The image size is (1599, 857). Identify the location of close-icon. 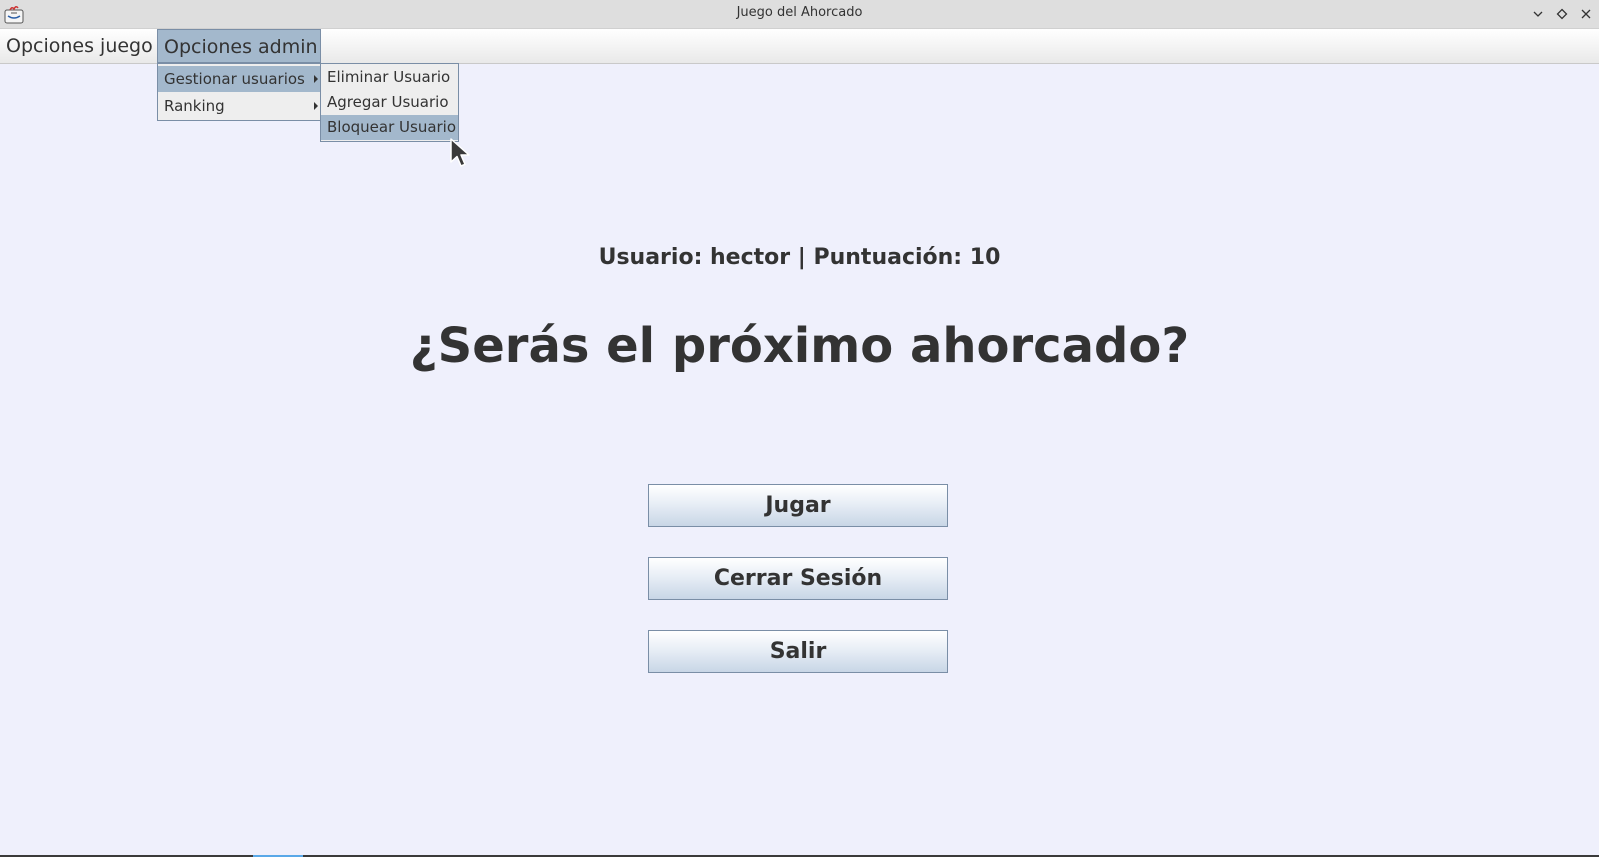
(1586, 14).